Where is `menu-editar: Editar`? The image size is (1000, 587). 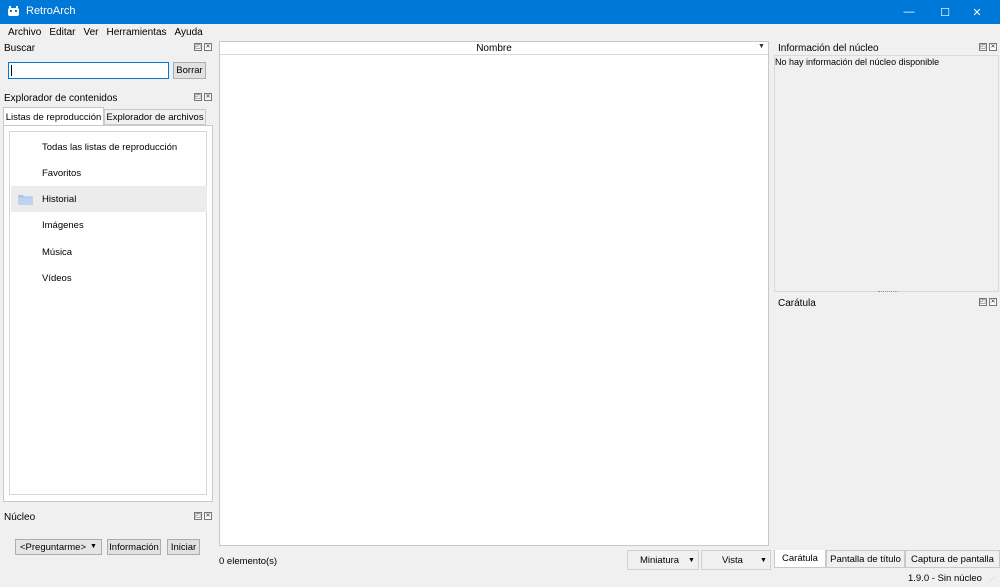
menu-editar: Editar is located at coordinates (62, 32).